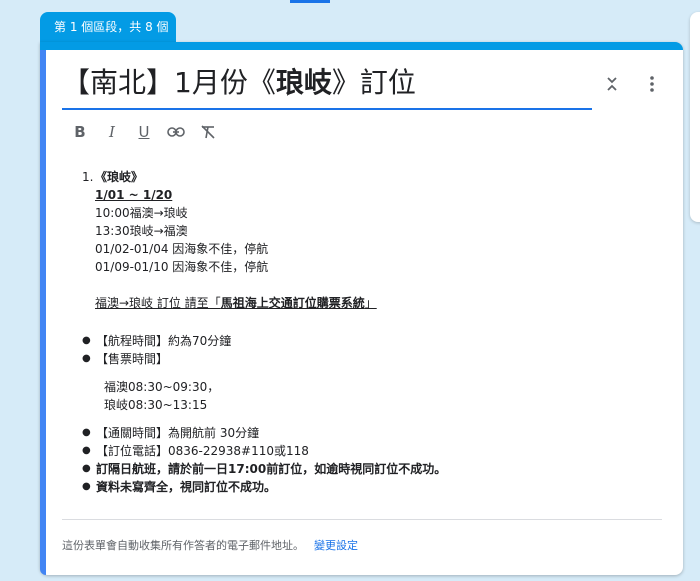 The height and width of the screenshot is (581, 700). What do you see at coordinates (370, 303) in the screenshot?
I see `booking-suffix: 」` at bounding box center [370, 303].